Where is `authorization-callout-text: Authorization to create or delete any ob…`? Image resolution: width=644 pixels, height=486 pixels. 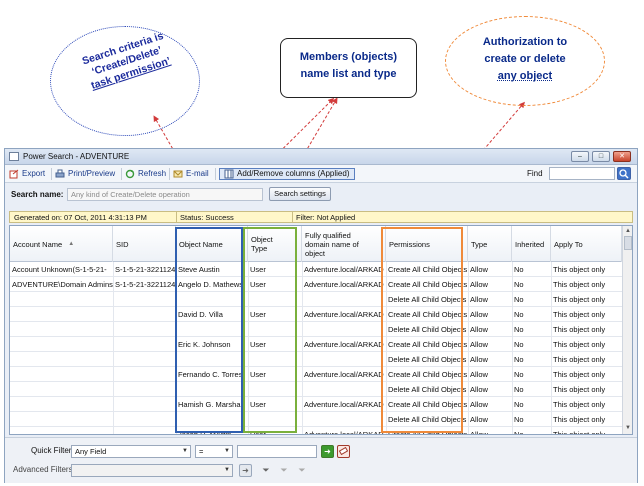
authorization-callout-text: Authorization to create or delete any ob… is located at coordinates (525, 59).